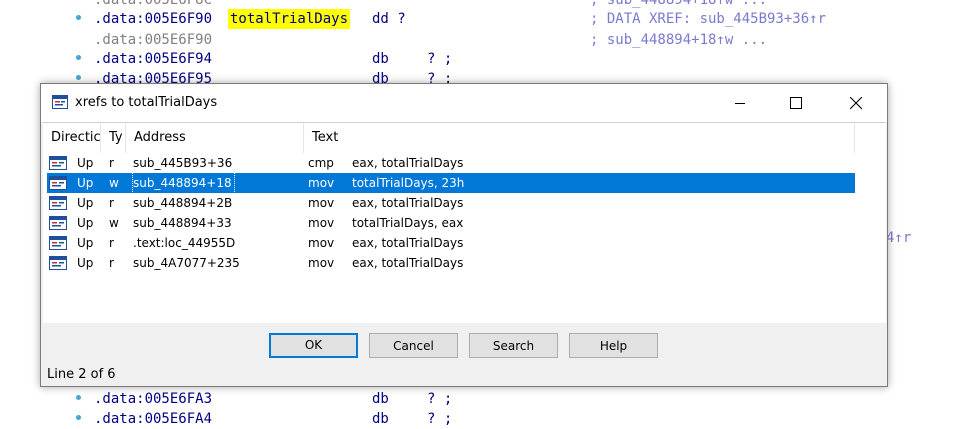  I want to click on listing-comment: ; DATA XREF: sub_445B93+36↑r, so click(708, 19).